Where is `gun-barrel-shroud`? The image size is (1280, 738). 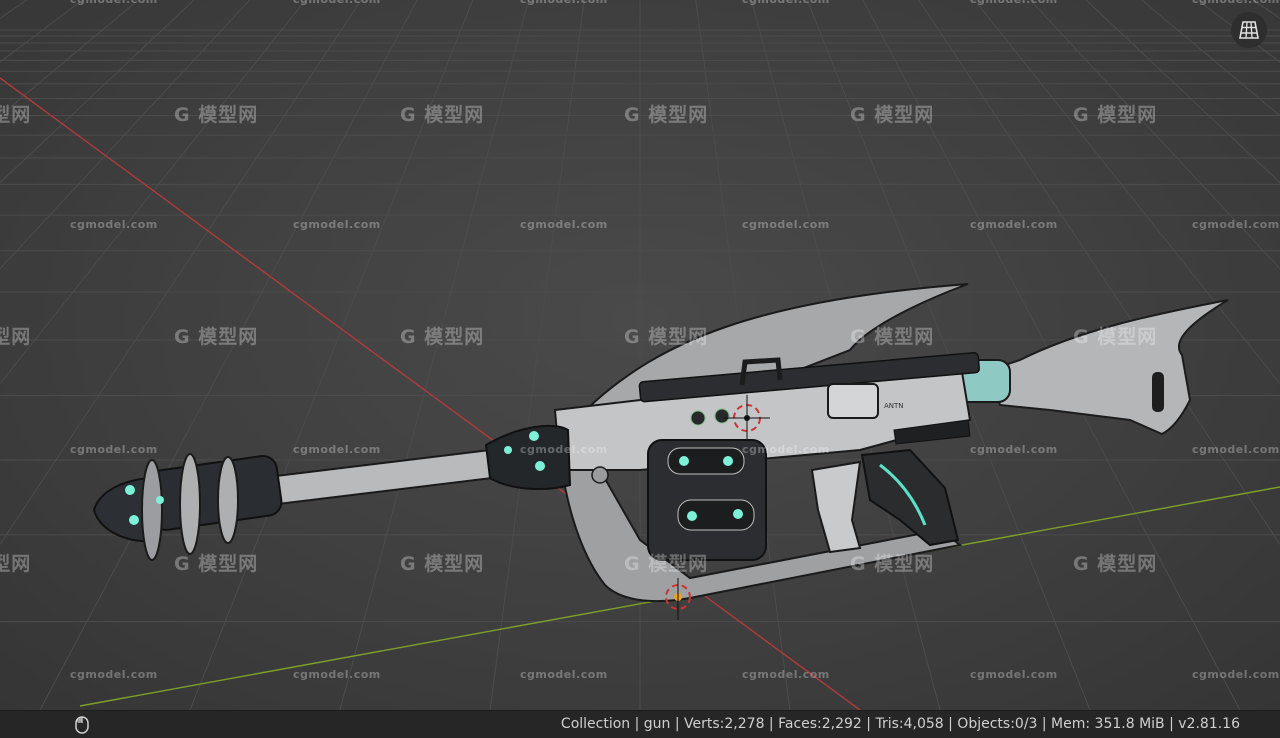 gun-barrel-shroud is located at coordinates (528, 457).